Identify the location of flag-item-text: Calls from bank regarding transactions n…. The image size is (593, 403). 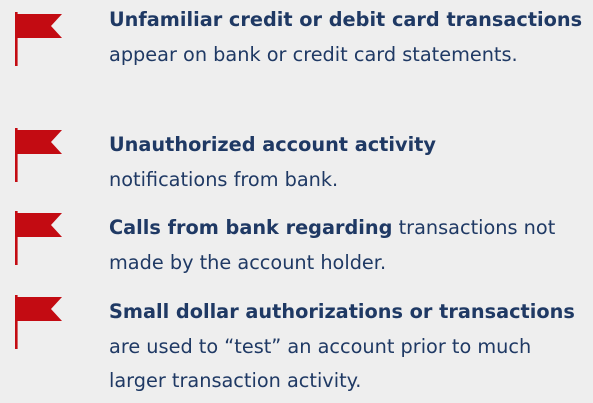
(346, 245).